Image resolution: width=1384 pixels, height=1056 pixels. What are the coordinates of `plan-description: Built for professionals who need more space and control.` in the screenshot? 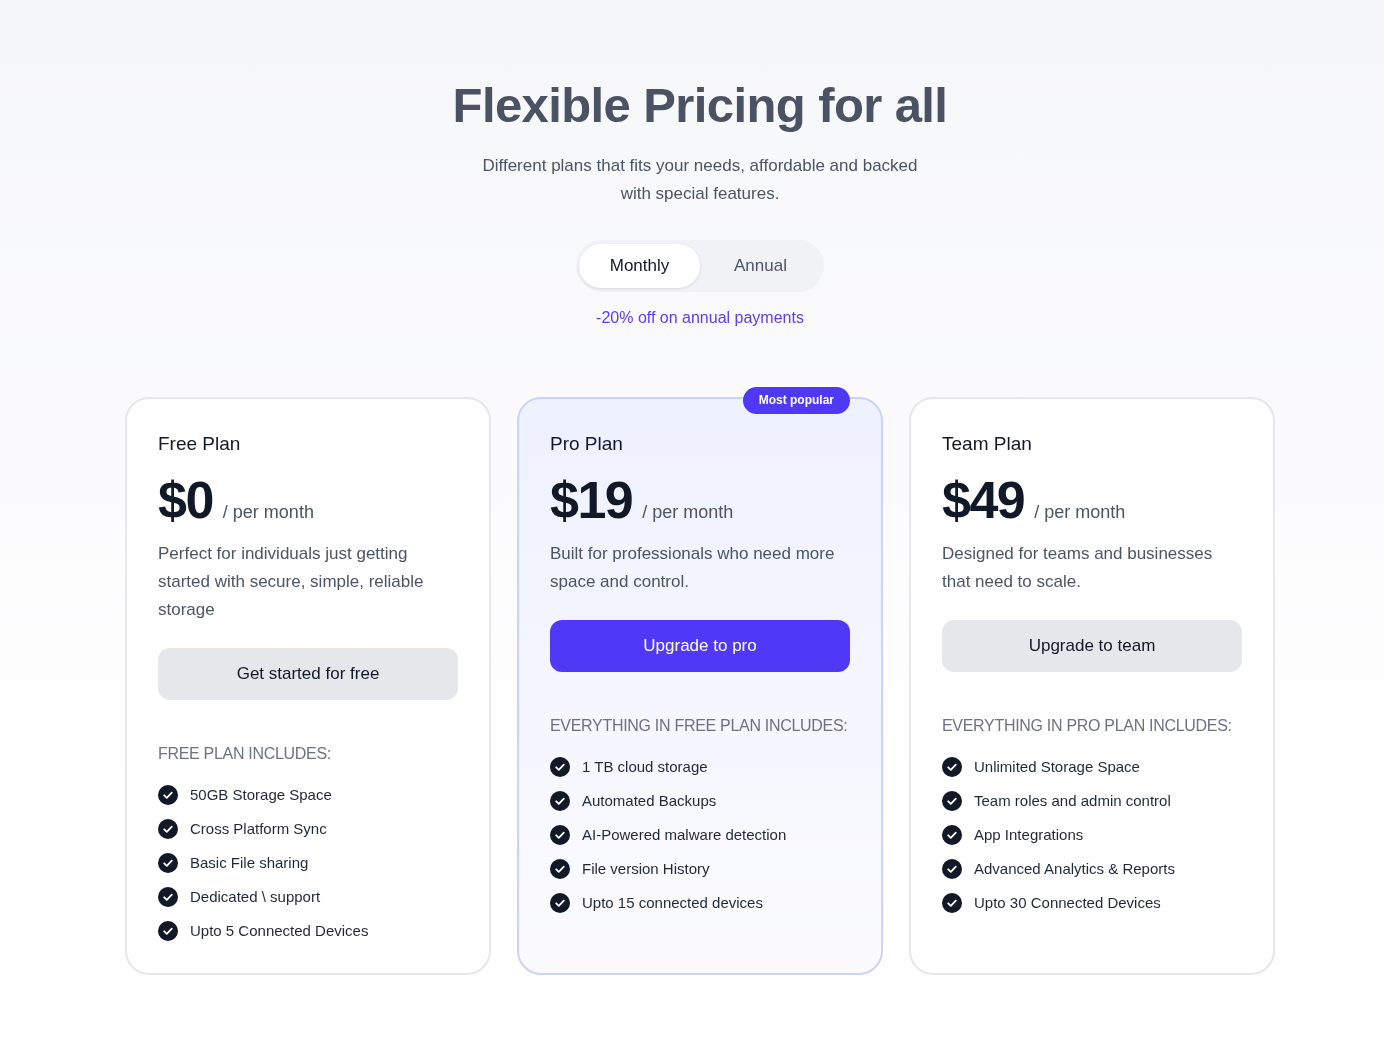 It's located at (693, 568).